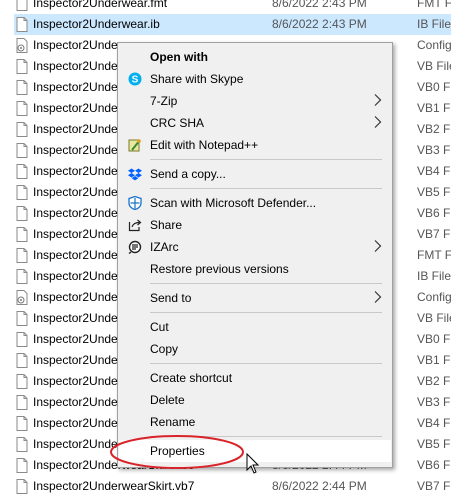 This screenshot has width=451, height=501. What do you see at coordinates (255, 378) in the screenshot?
I see `menu-item-create-shortcut: Create shortcut` at bounding box center [255, 378].